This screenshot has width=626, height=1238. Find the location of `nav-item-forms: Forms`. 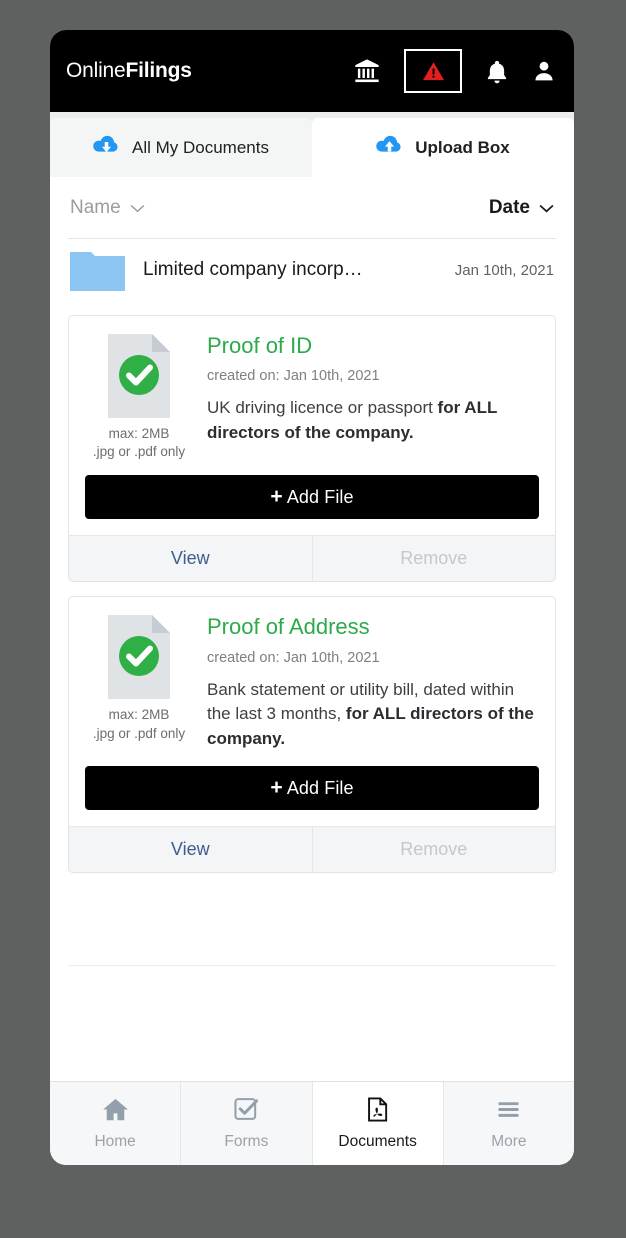

nav-item-forms: Forms is located at coordinates (247, 1123).